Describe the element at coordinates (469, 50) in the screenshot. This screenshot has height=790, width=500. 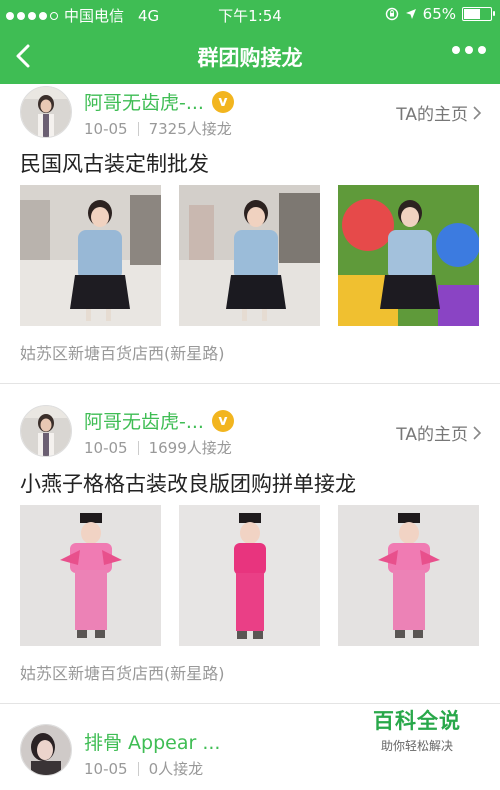
I see `more-options-icon` at that location.